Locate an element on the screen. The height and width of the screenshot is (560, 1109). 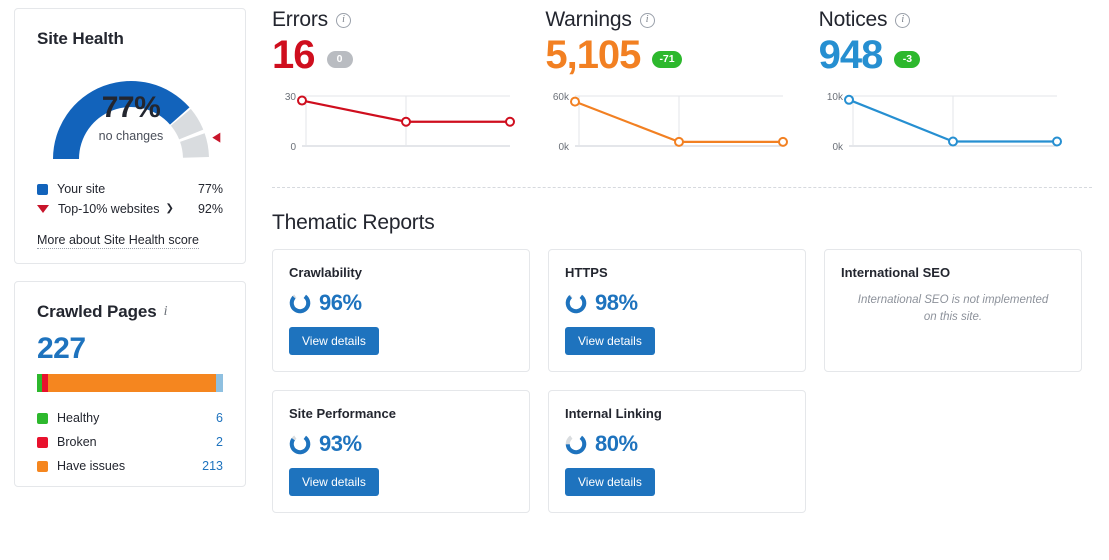
y-tick-label: 60k is located at coordinates (561, 97).